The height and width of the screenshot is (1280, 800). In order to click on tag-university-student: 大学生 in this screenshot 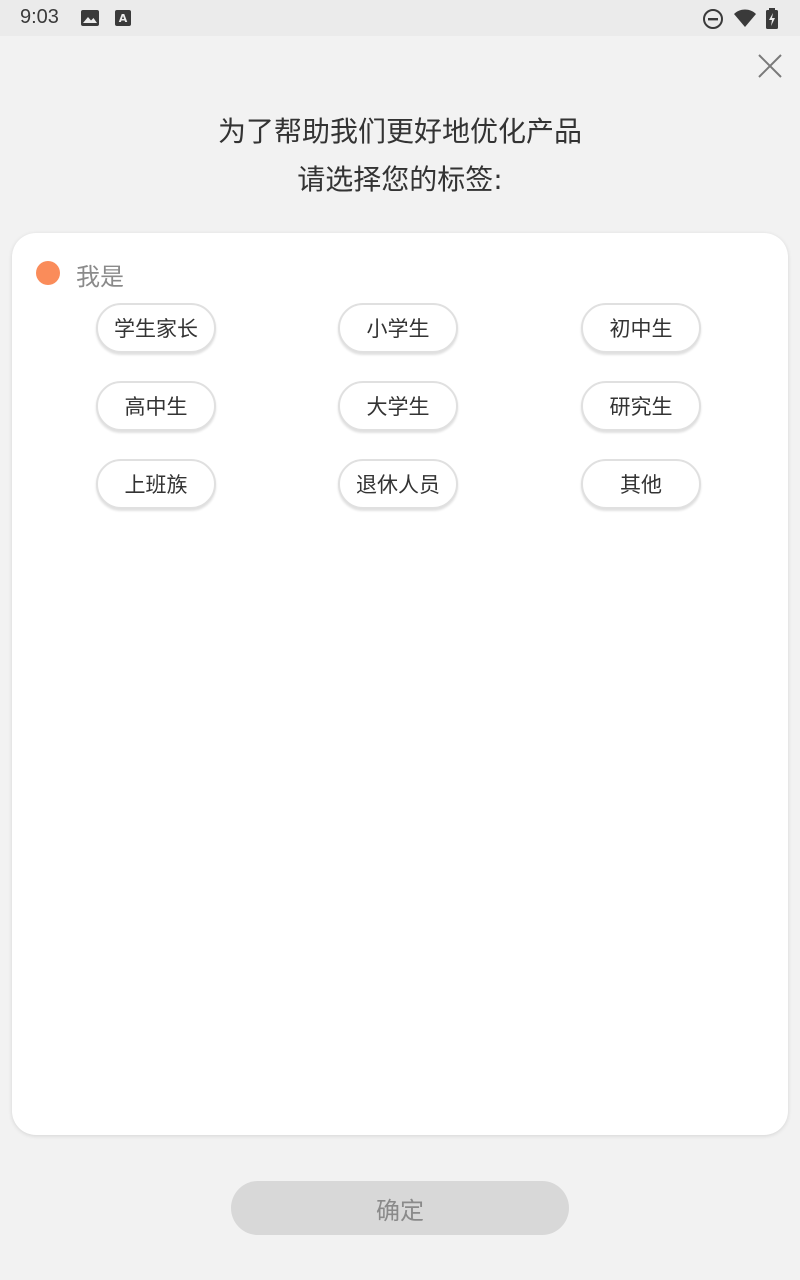, I will do `click(398, 406)`.